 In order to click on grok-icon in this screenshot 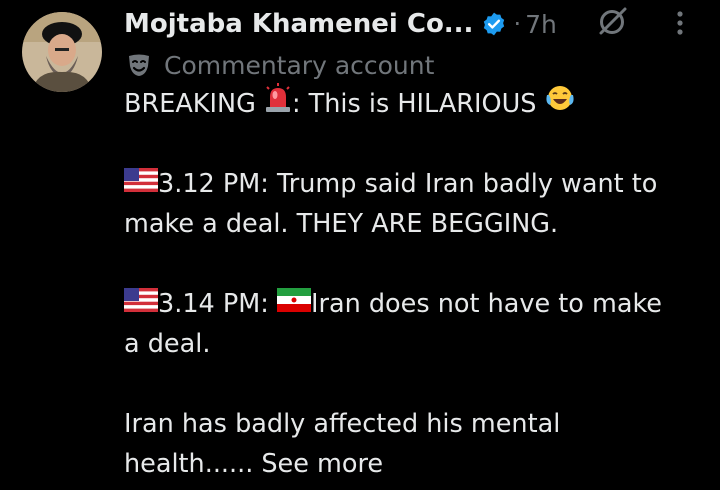, I will do `click(613, 21)`.